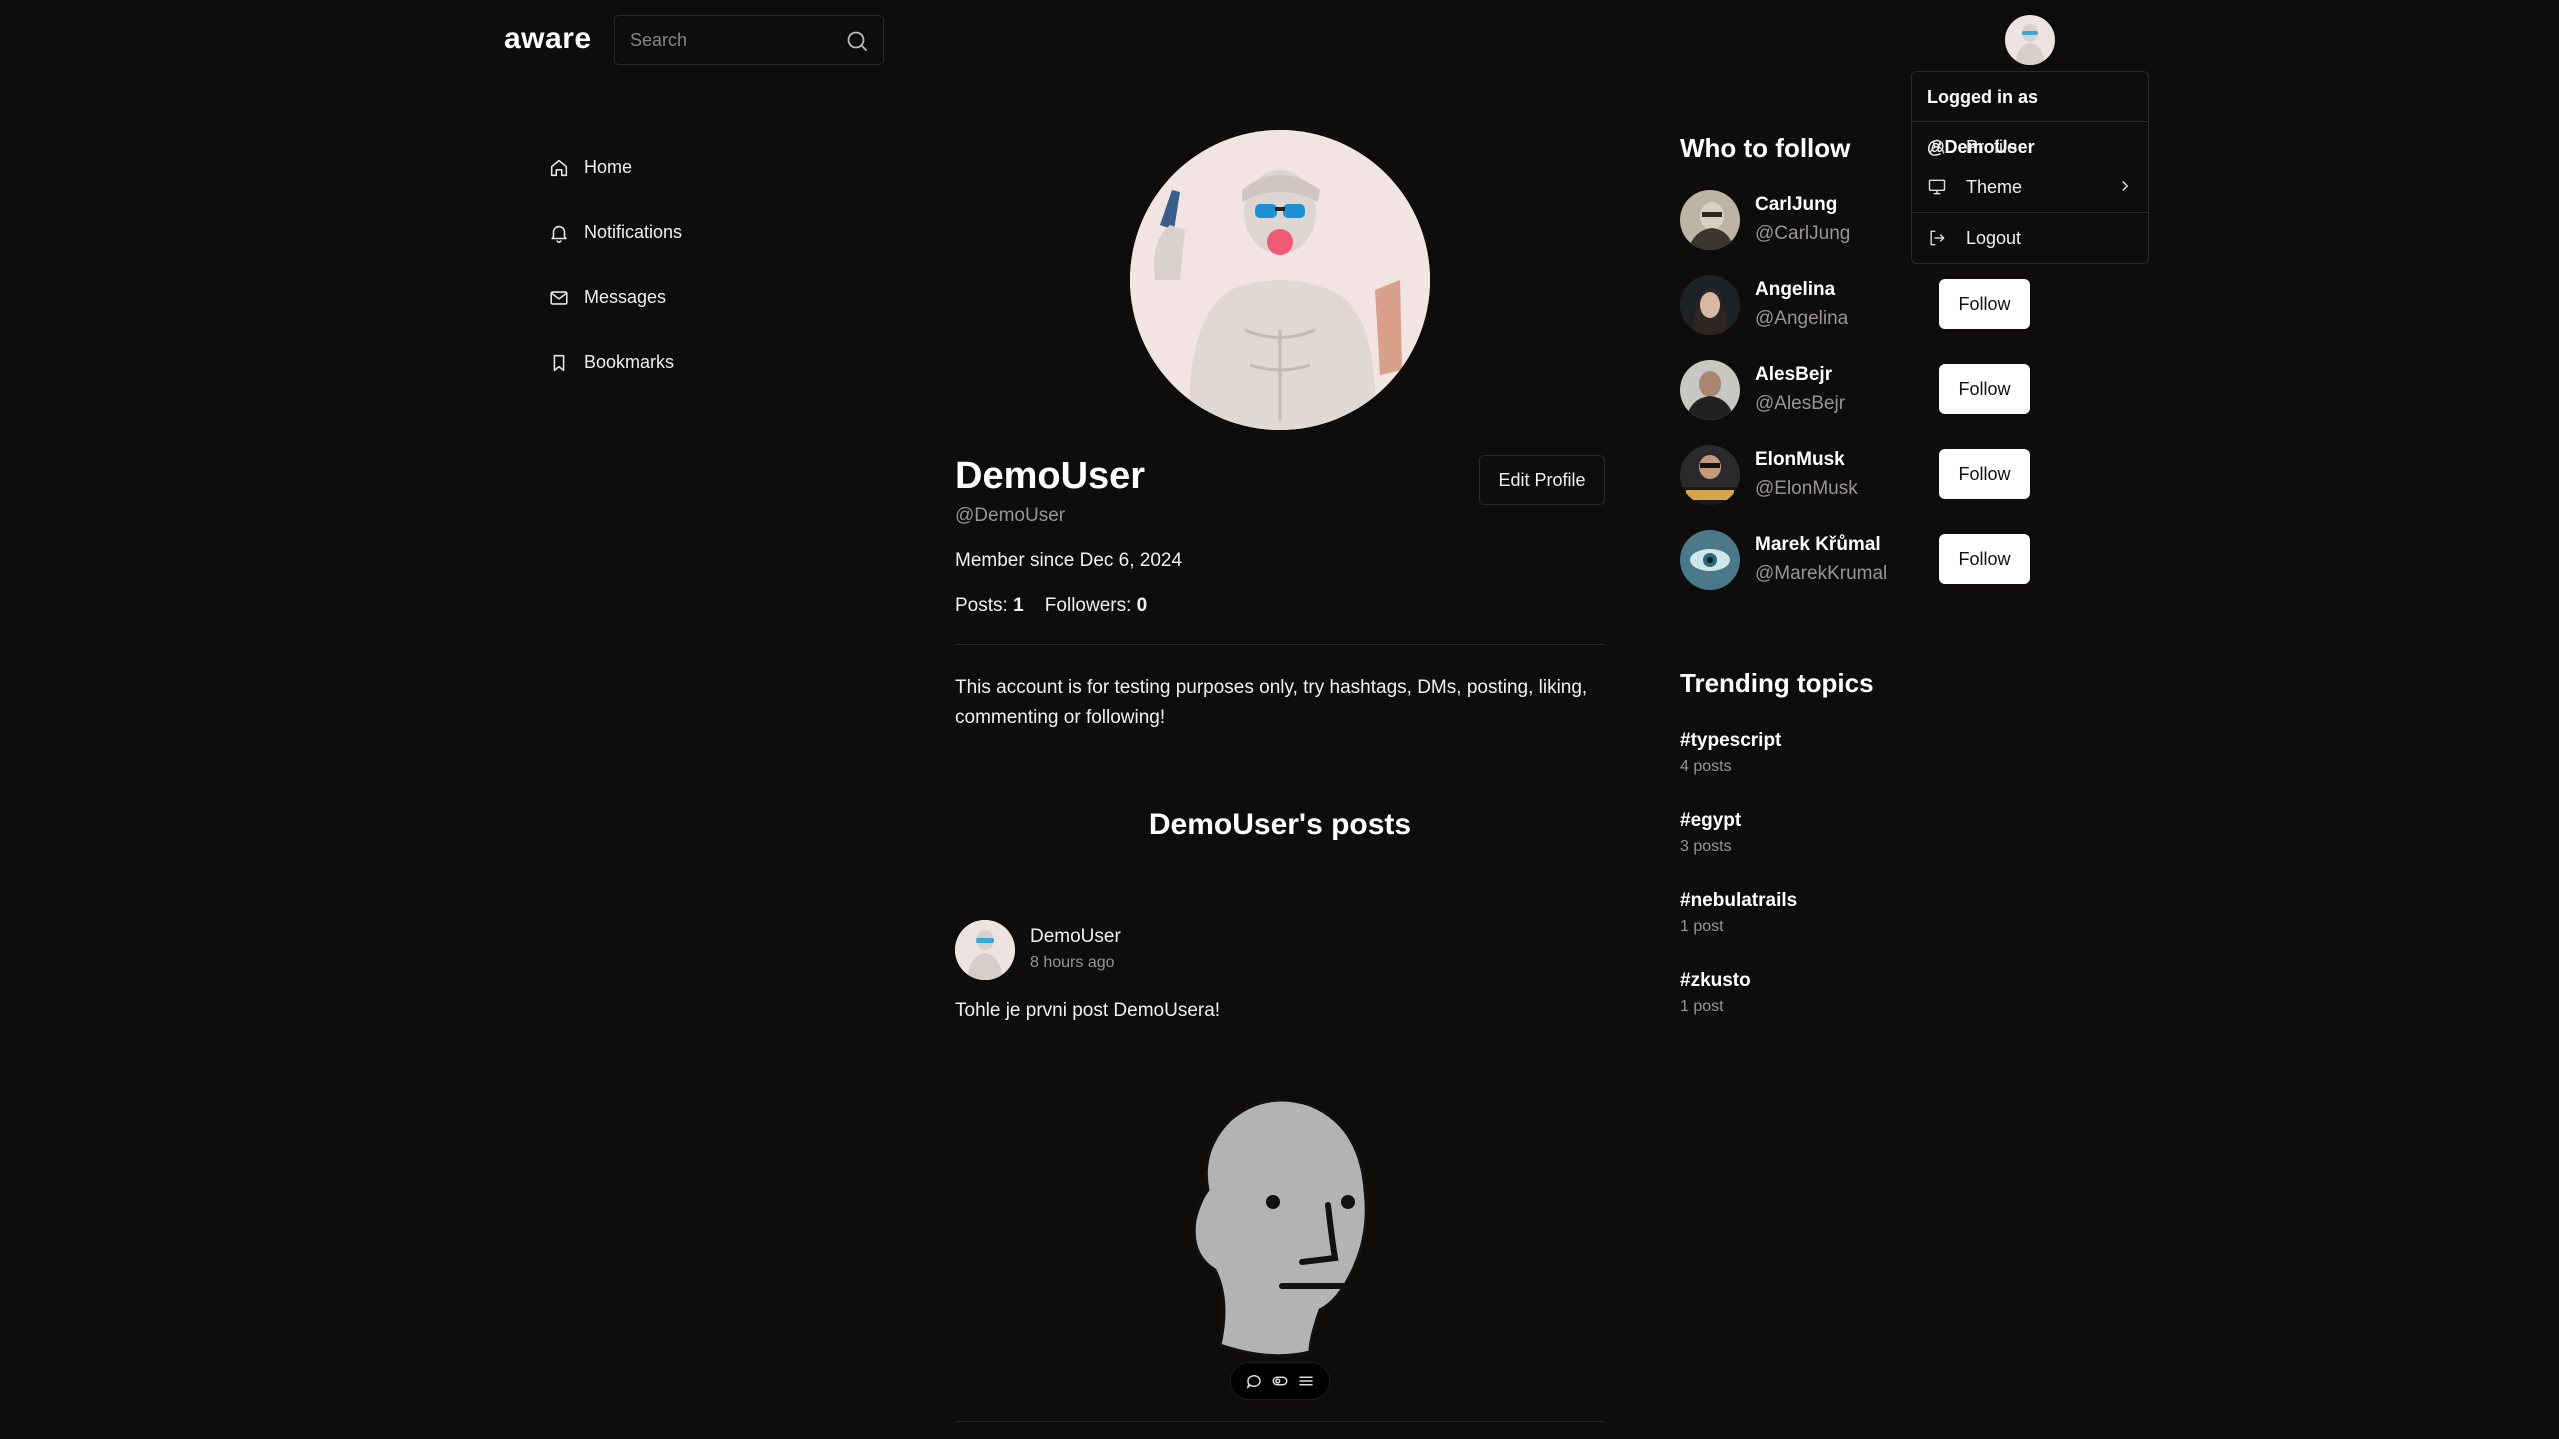 The height and width of the screenshot is (1439, 2559). I want to click on user-icon, so click(1937, 146).